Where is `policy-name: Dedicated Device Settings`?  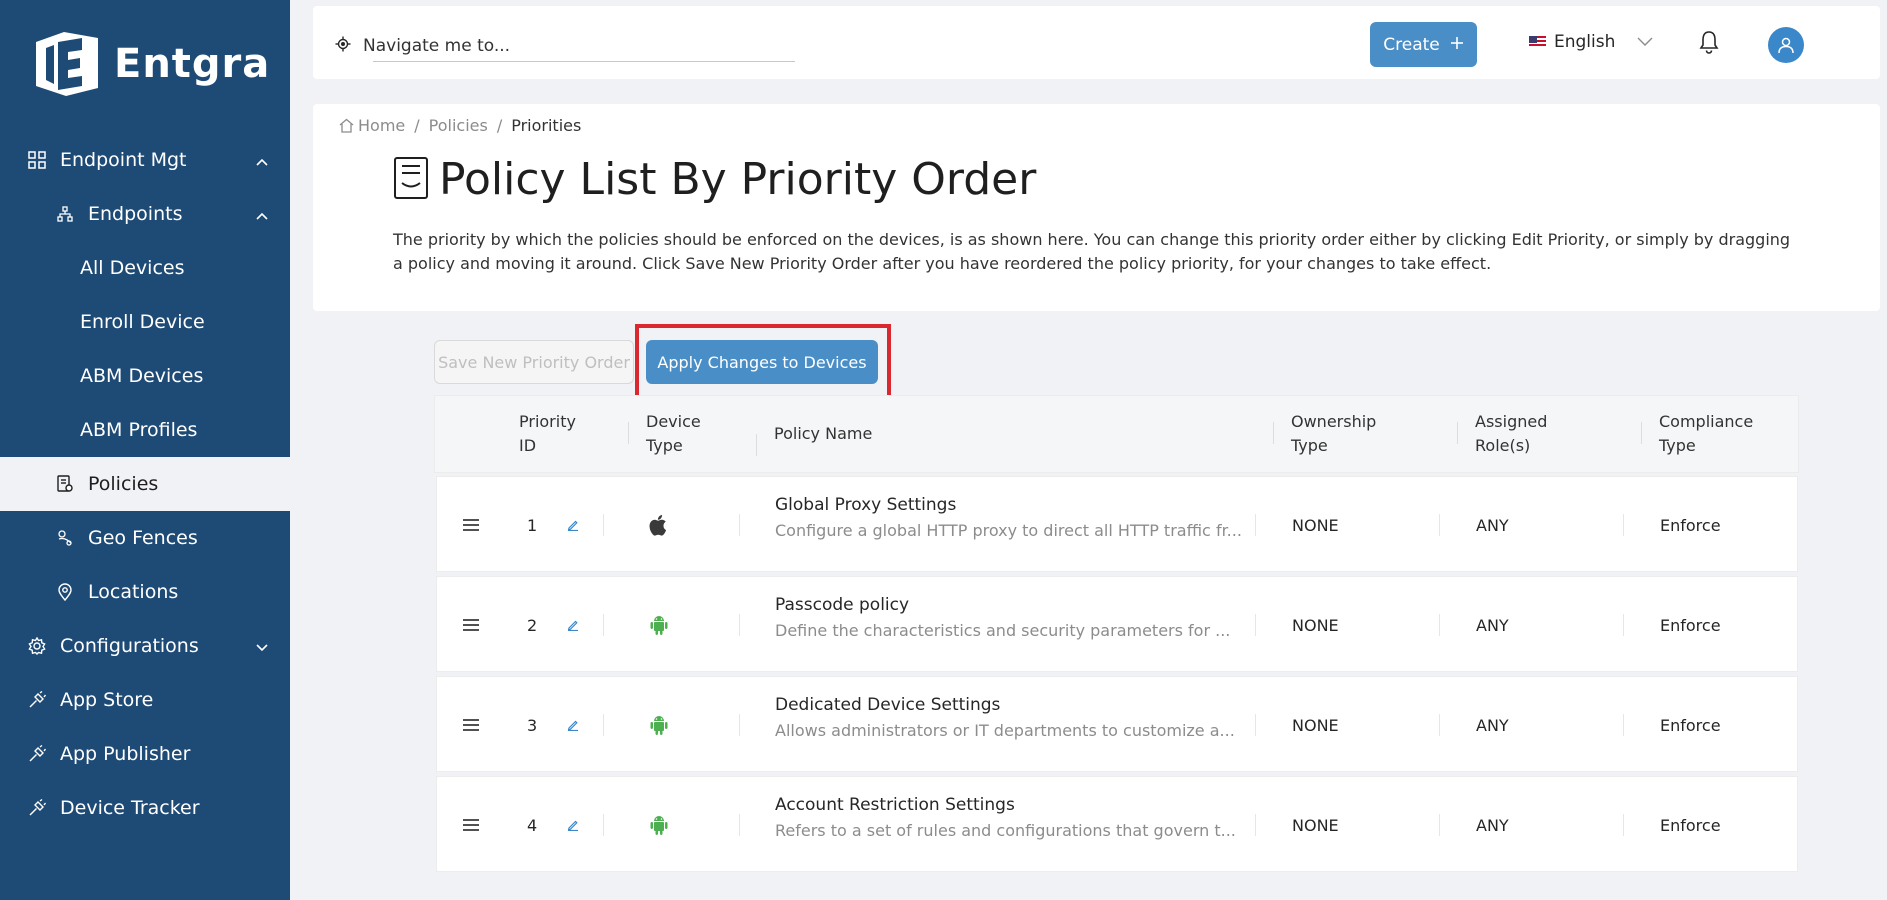
policy-name: Dedicated Device Settings is located at coordinates (888, 705).